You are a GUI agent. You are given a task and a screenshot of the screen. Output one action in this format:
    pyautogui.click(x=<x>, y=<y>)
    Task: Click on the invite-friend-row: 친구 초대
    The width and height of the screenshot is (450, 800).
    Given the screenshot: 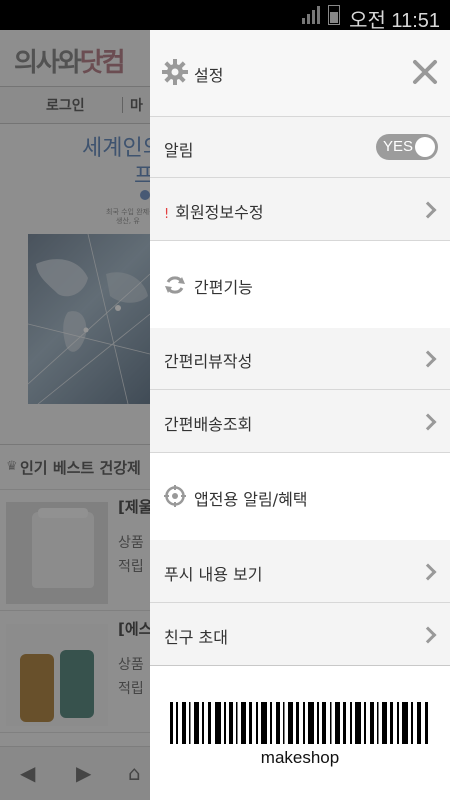 What is the action you would take?
    pyautogui.click(x=300, y=634)
    